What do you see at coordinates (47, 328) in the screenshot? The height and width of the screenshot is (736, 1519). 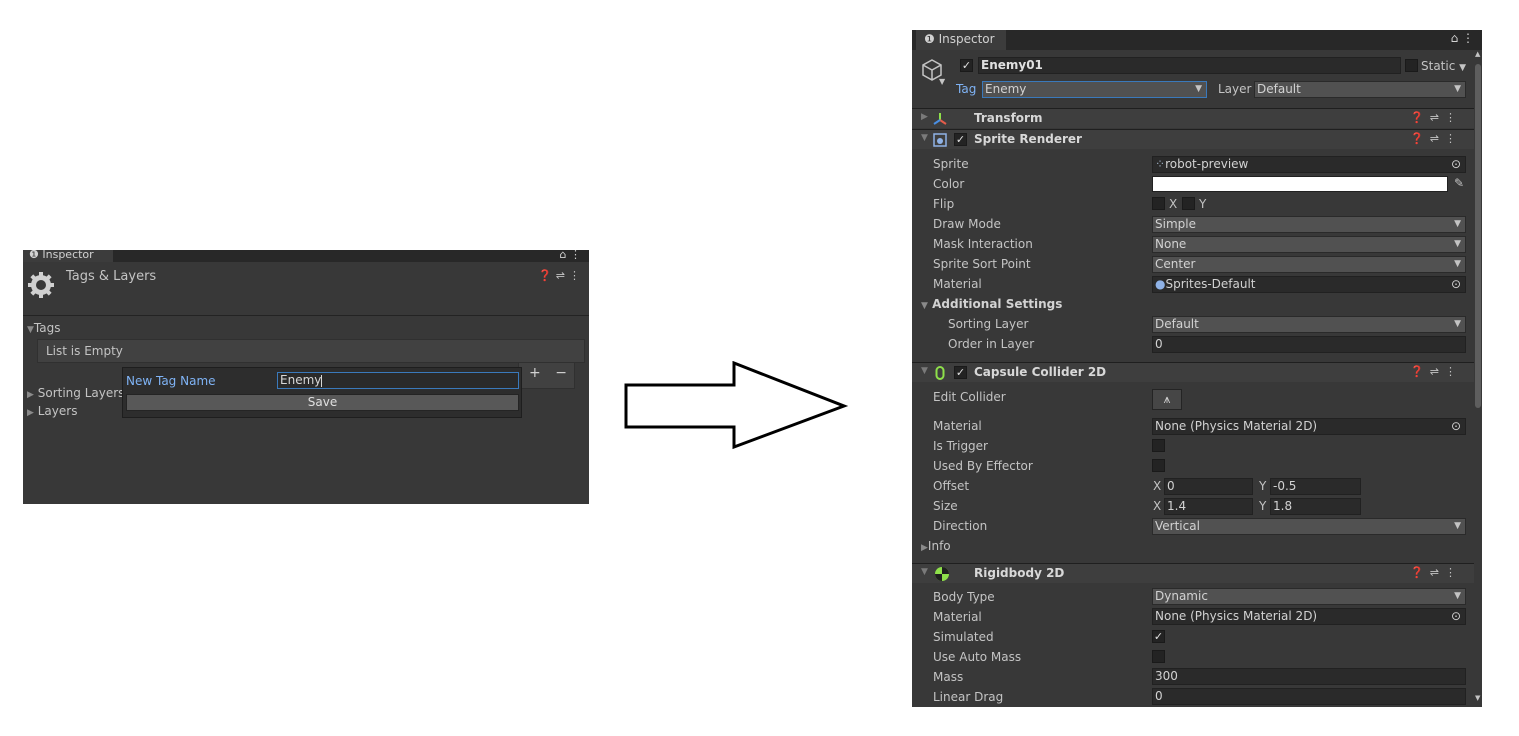 I see `tags-label: Tags` at bounding box center [47, 328].